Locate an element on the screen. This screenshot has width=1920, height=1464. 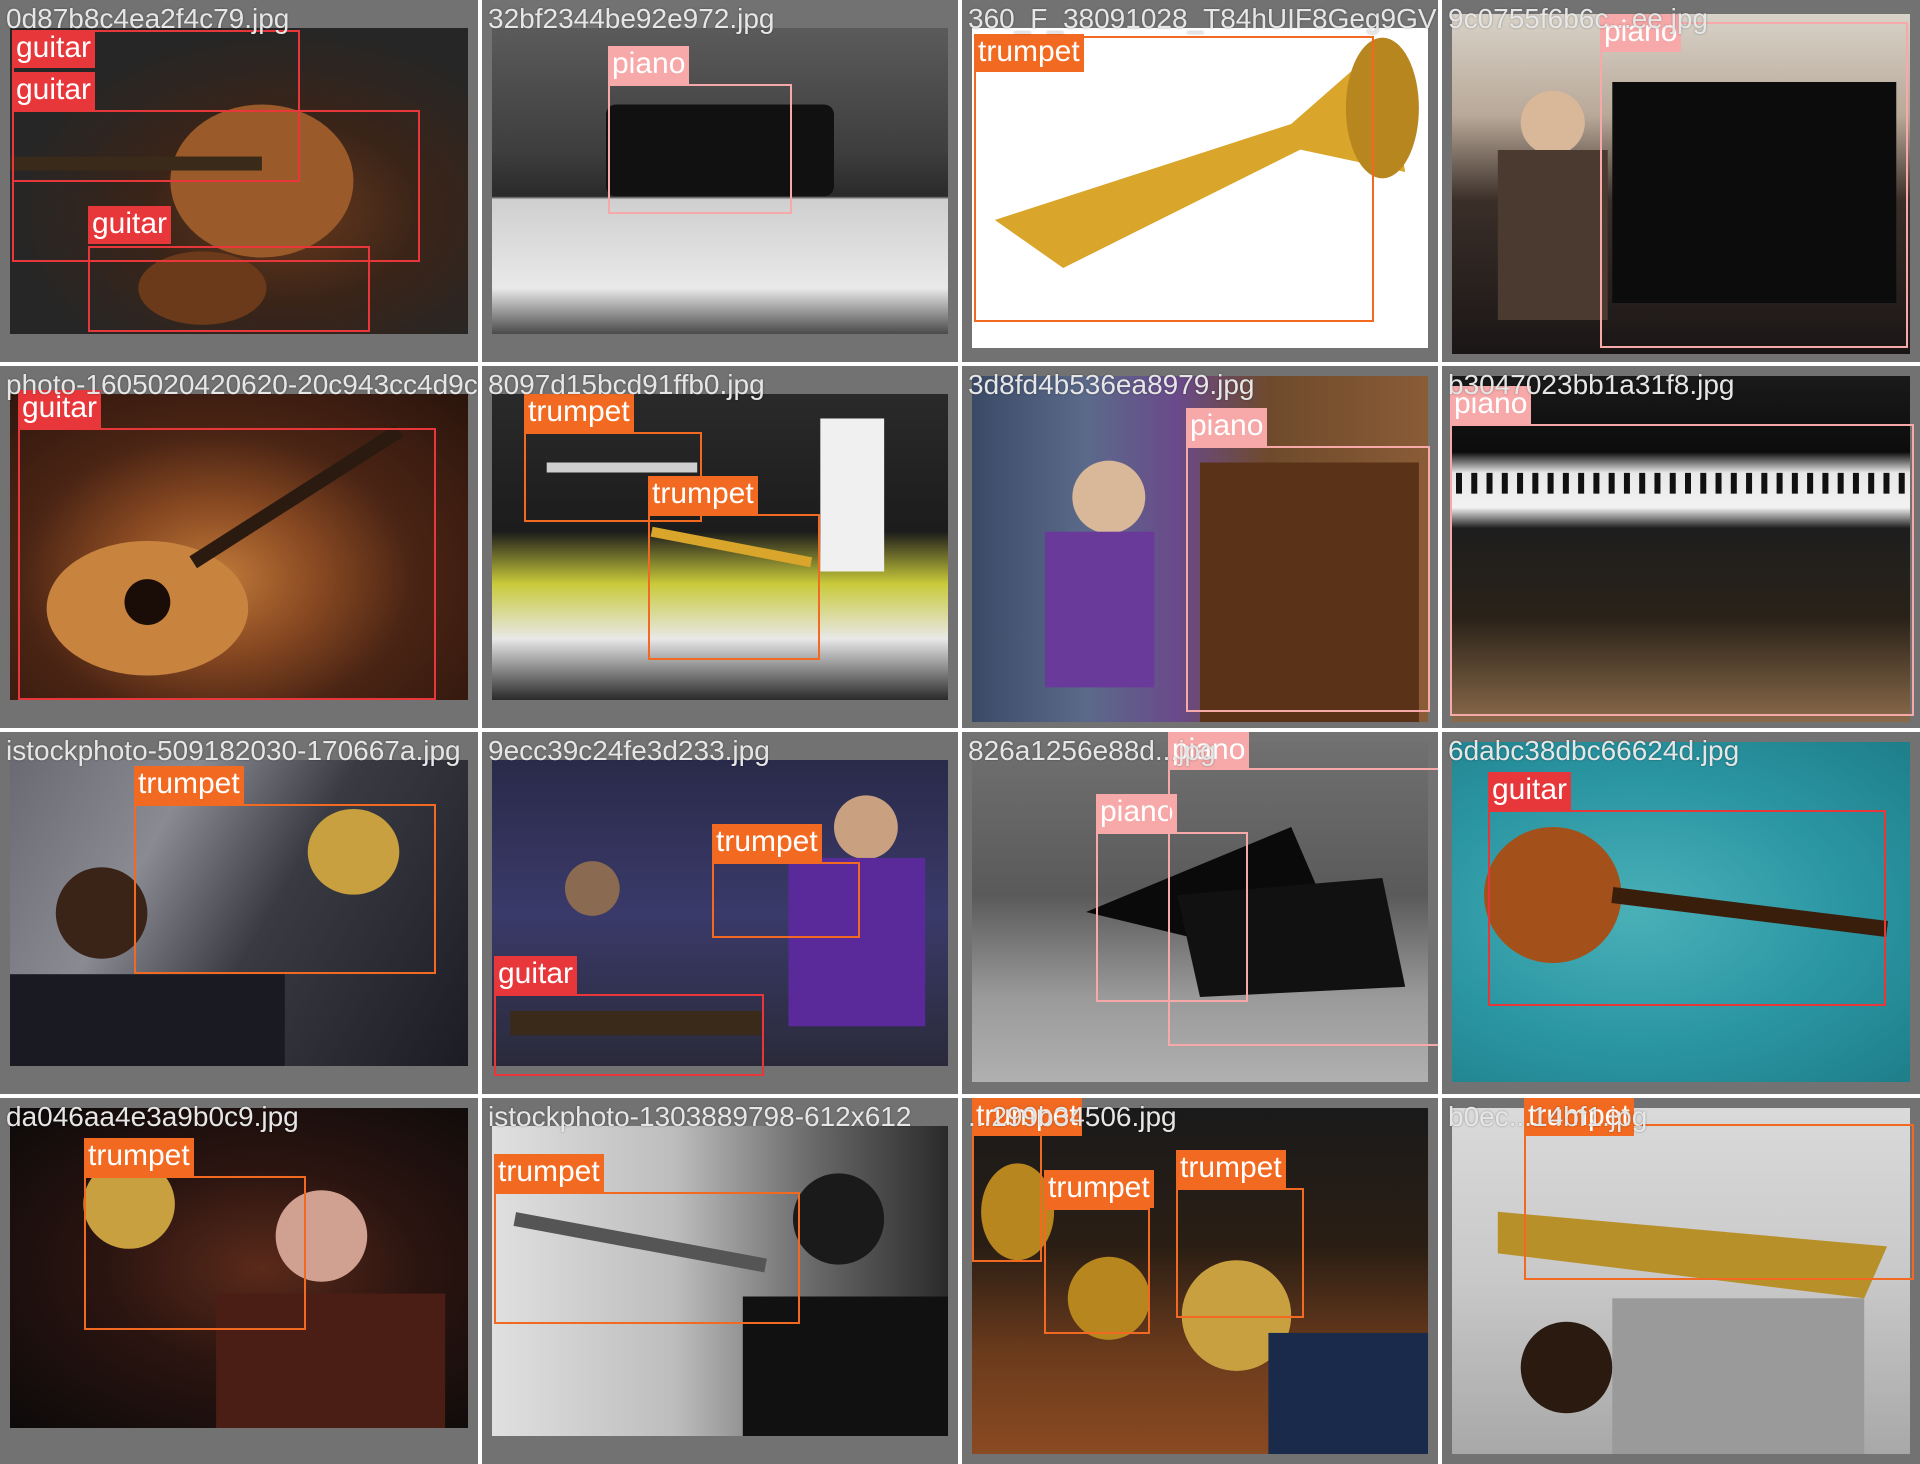
mosaic-tile: trumpet istockphoto-509182030-170667a.jpg is located at coordinates (239, 913).